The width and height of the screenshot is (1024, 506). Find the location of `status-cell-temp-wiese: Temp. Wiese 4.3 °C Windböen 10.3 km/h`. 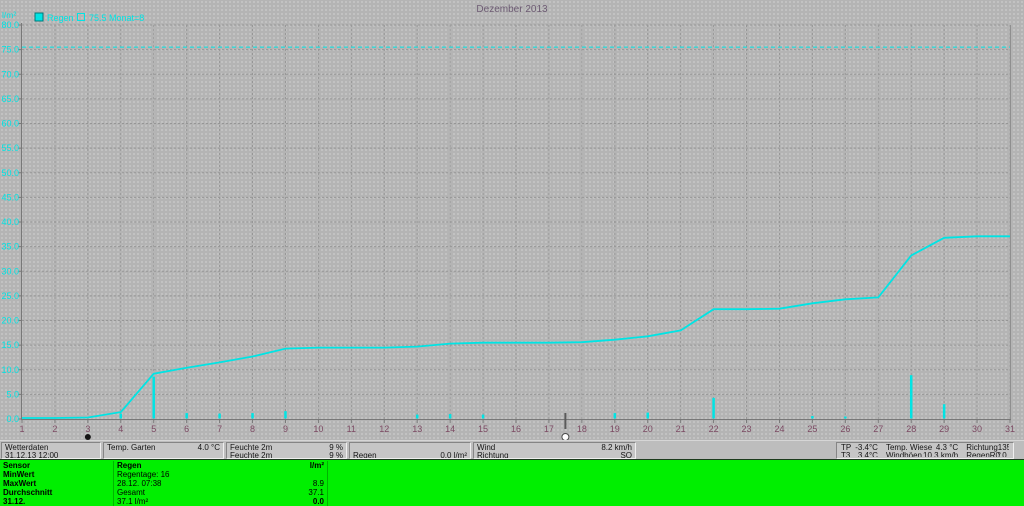

status-cell-temp-wiese: Temp. Wiese 4.3 °C Windböen 10.3 km/h is located at coordinates (922, 450).